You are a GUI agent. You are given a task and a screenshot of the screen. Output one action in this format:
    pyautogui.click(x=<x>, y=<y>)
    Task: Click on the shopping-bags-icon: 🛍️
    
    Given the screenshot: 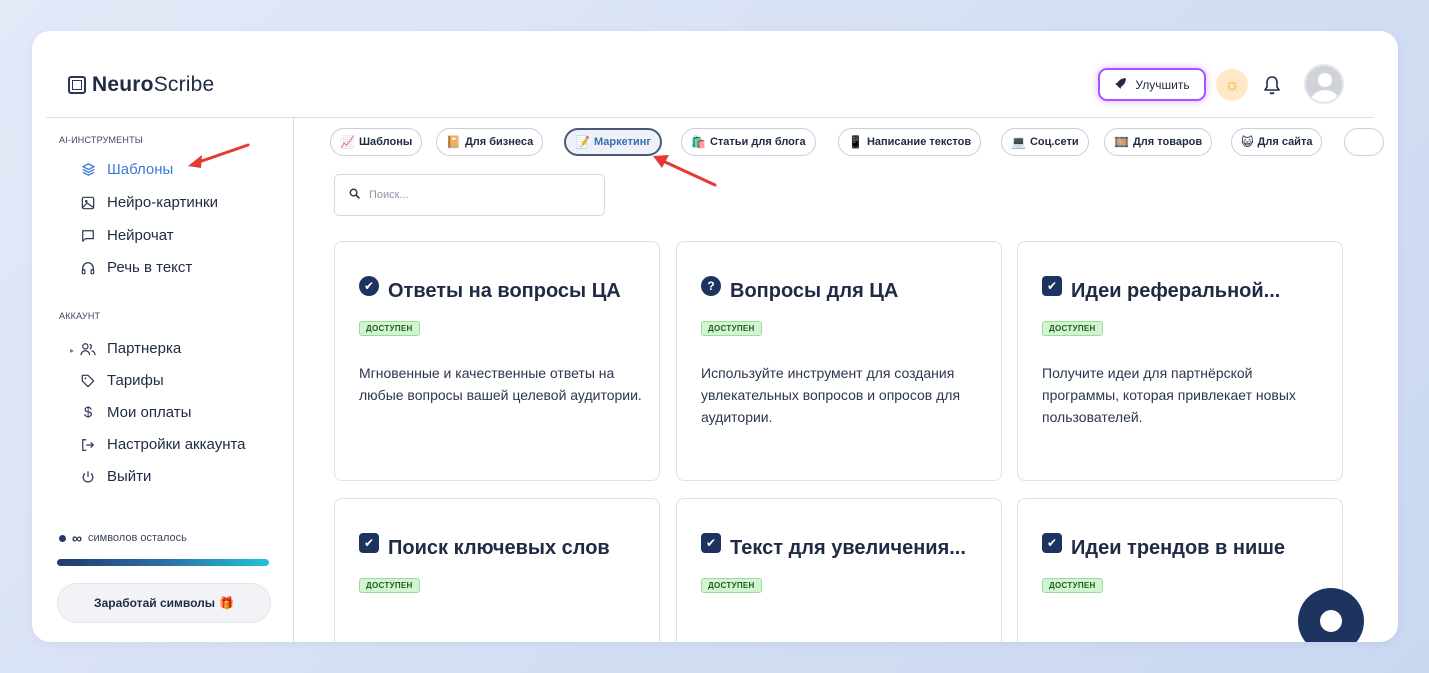 What is the action you would take?
    pyautogui.click(x=698, y=142)
    